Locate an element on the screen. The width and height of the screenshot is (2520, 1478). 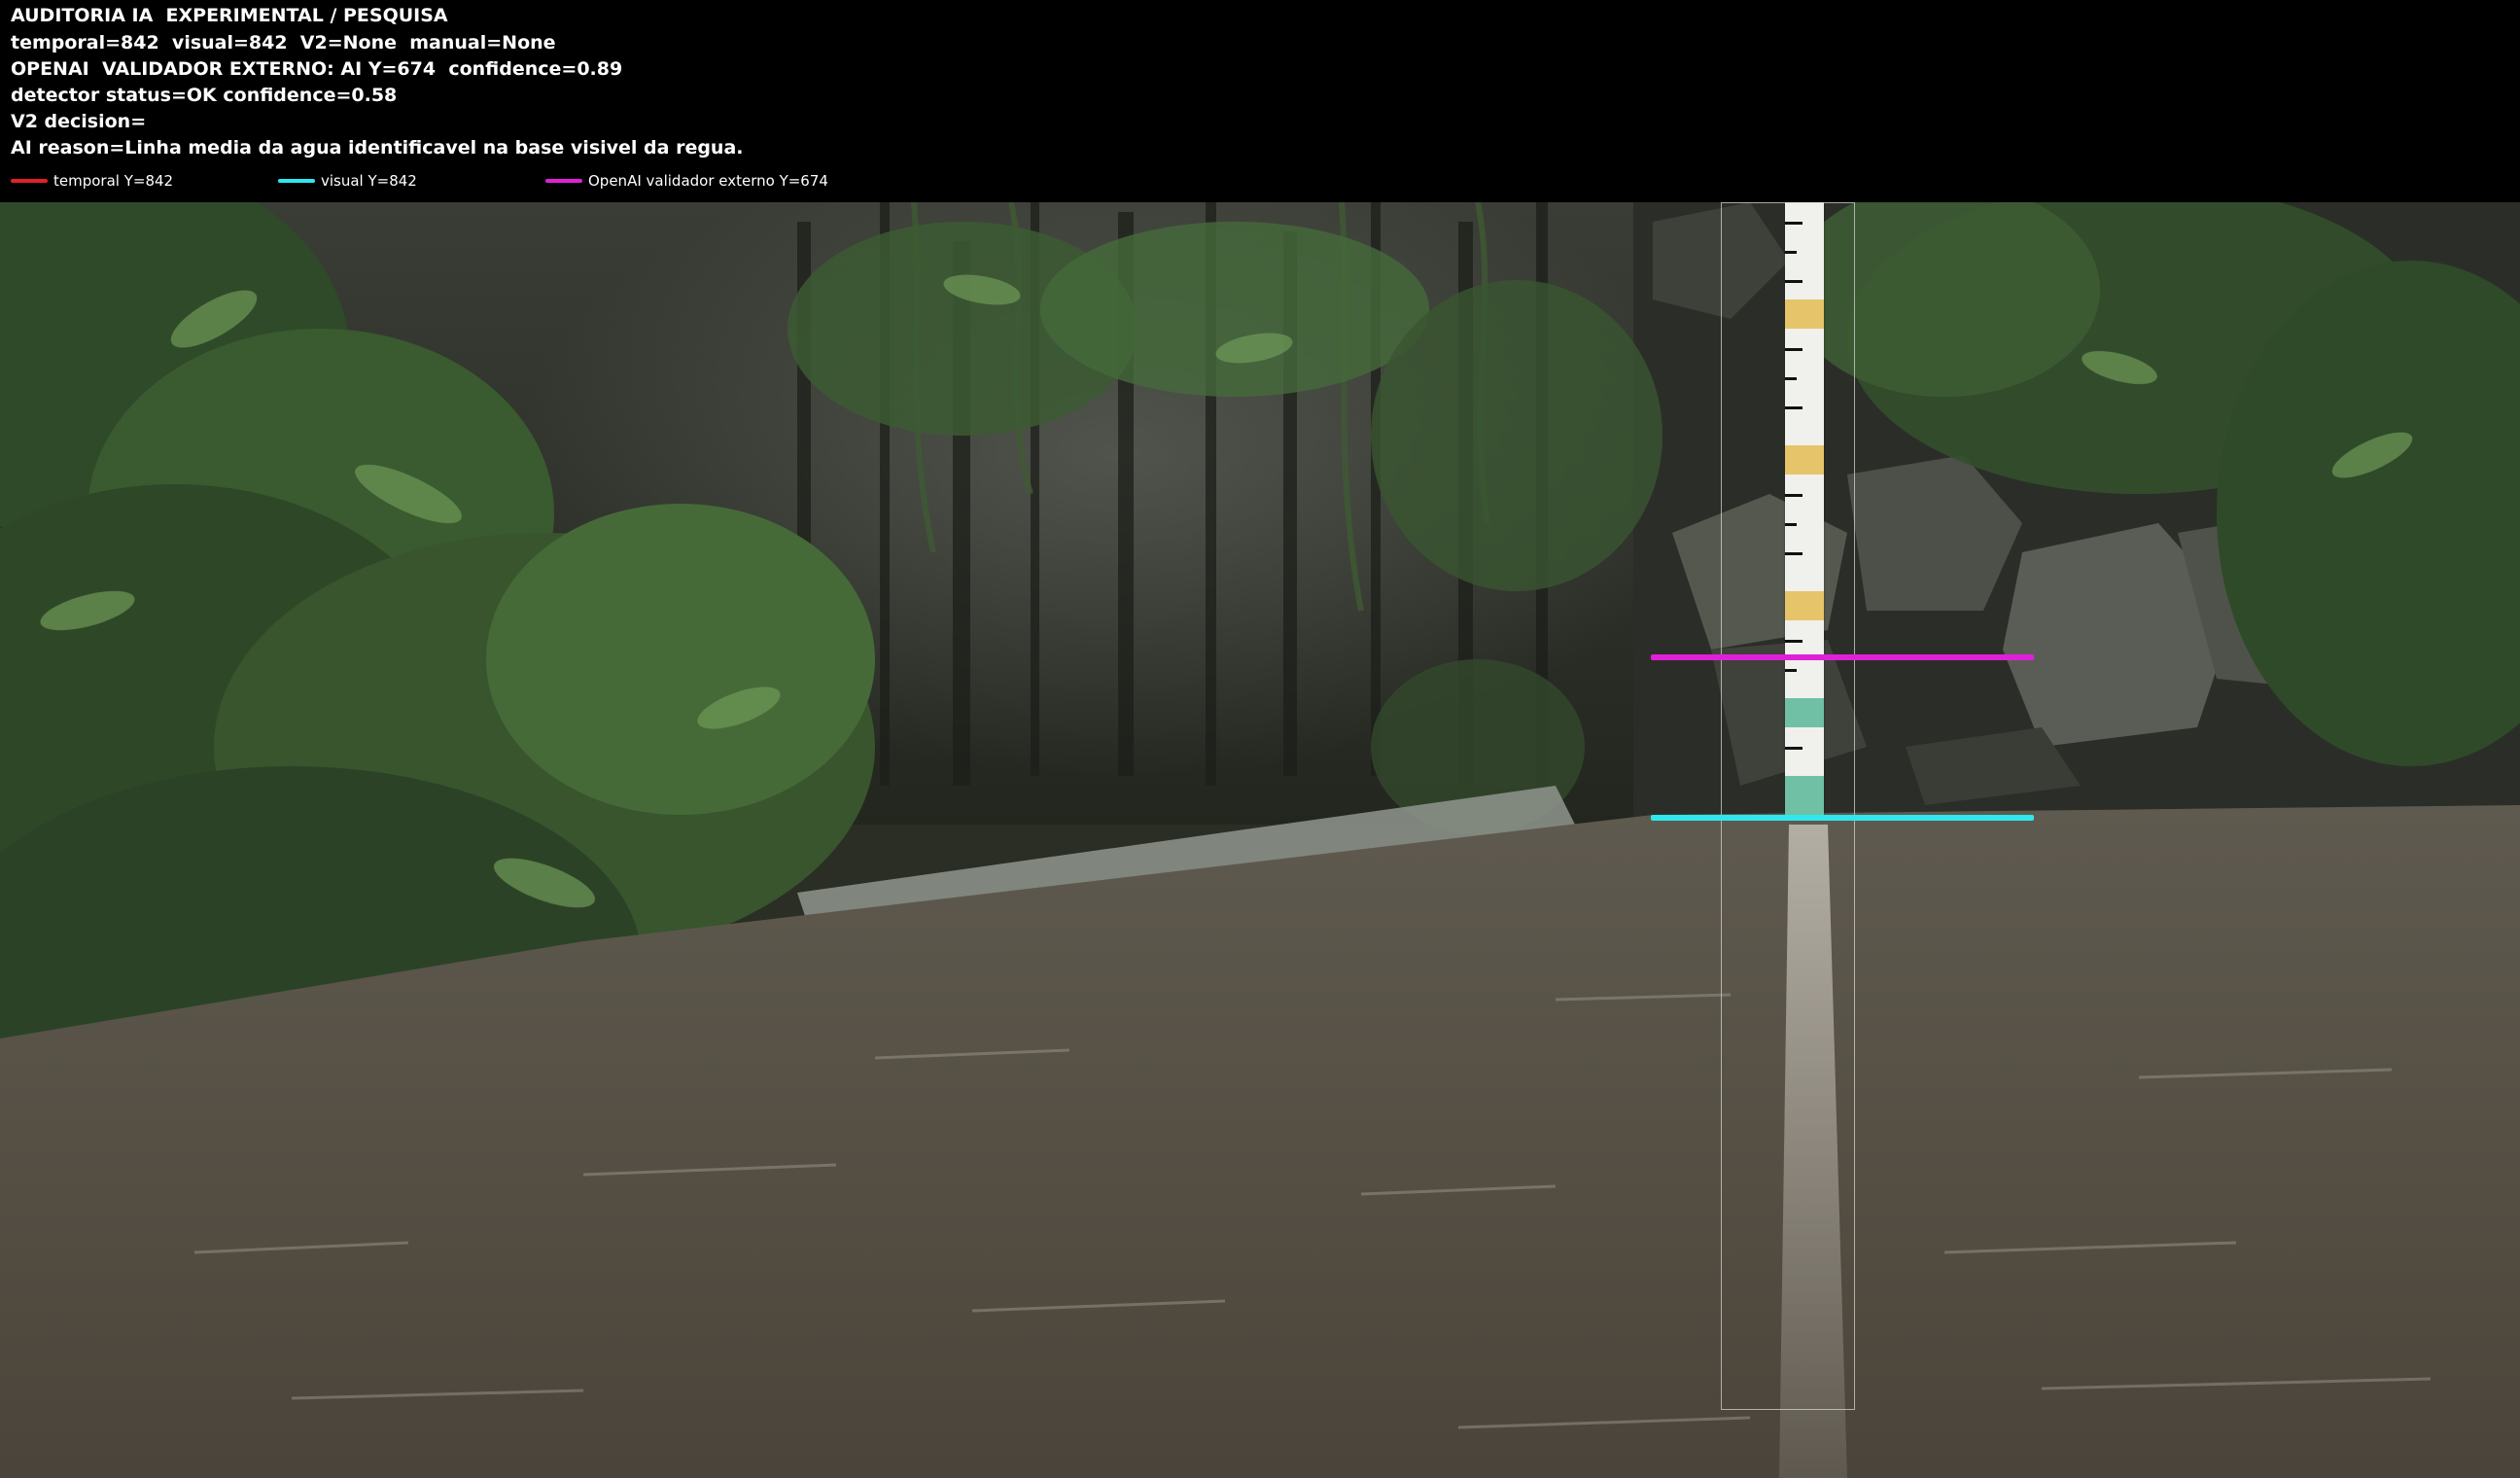
header-detector-status: detector status=OK confidence=0.58 is located at coordinates (204, 95).